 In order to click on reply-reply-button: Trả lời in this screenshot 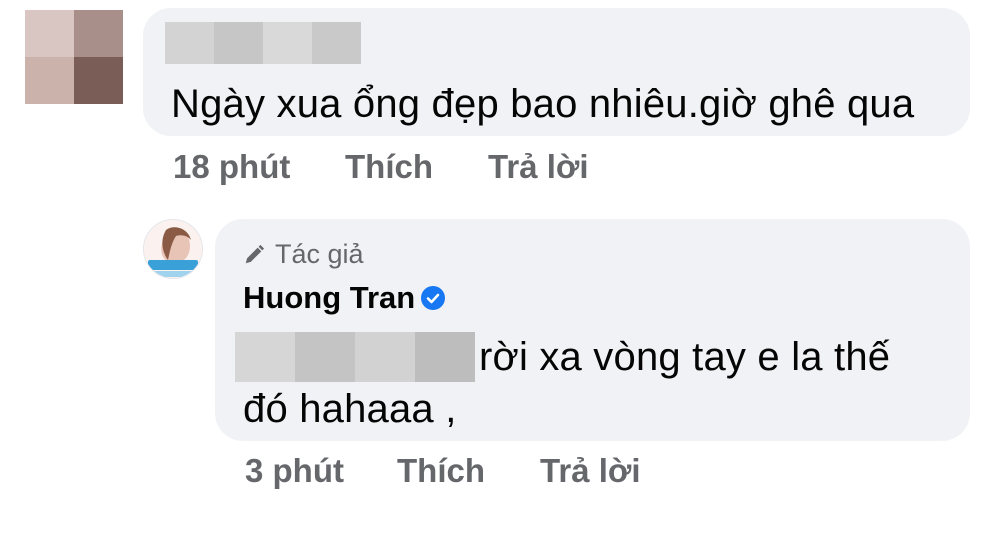, I will do `click(590, 471)`.